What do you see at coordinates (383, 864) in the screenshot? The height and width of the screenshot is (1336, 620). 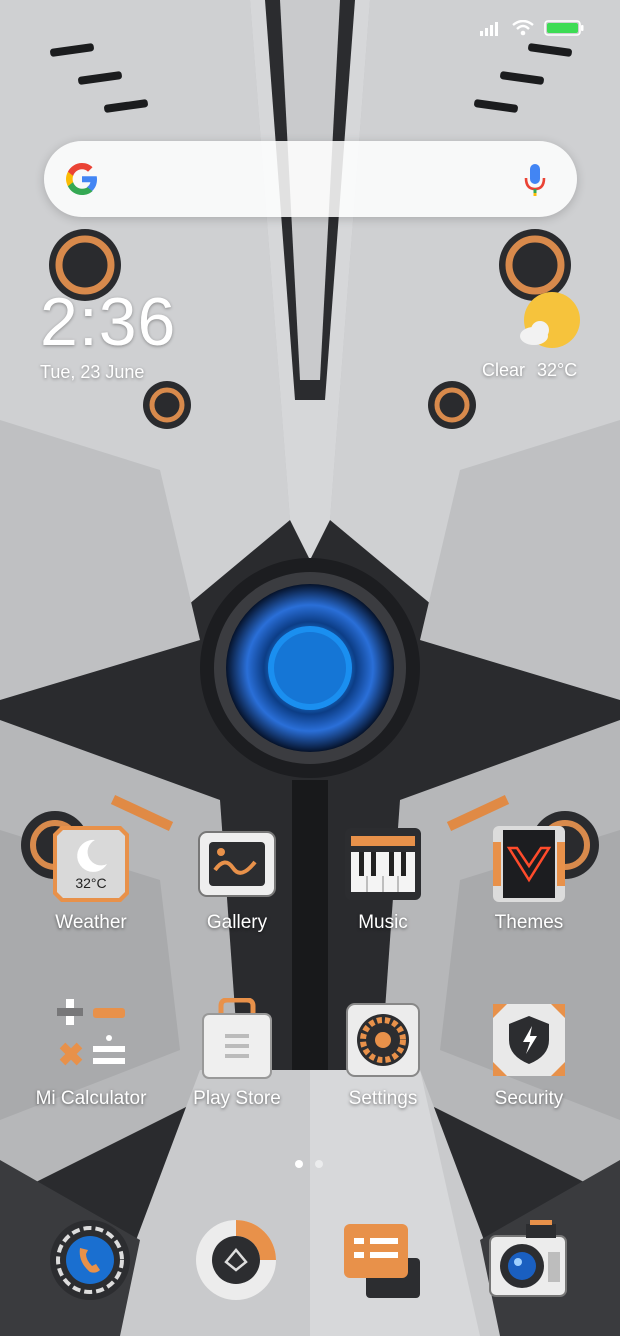 I see `music-app-icon` at bounding box center [383, 864].